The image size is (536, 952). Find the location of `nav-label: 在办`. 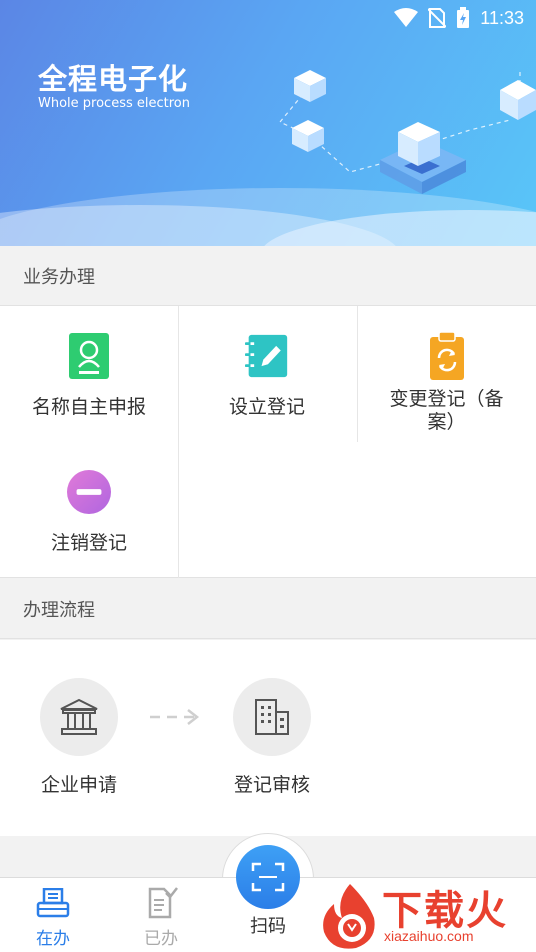

nav-label: 在办 is located at coordinates (53, 939).